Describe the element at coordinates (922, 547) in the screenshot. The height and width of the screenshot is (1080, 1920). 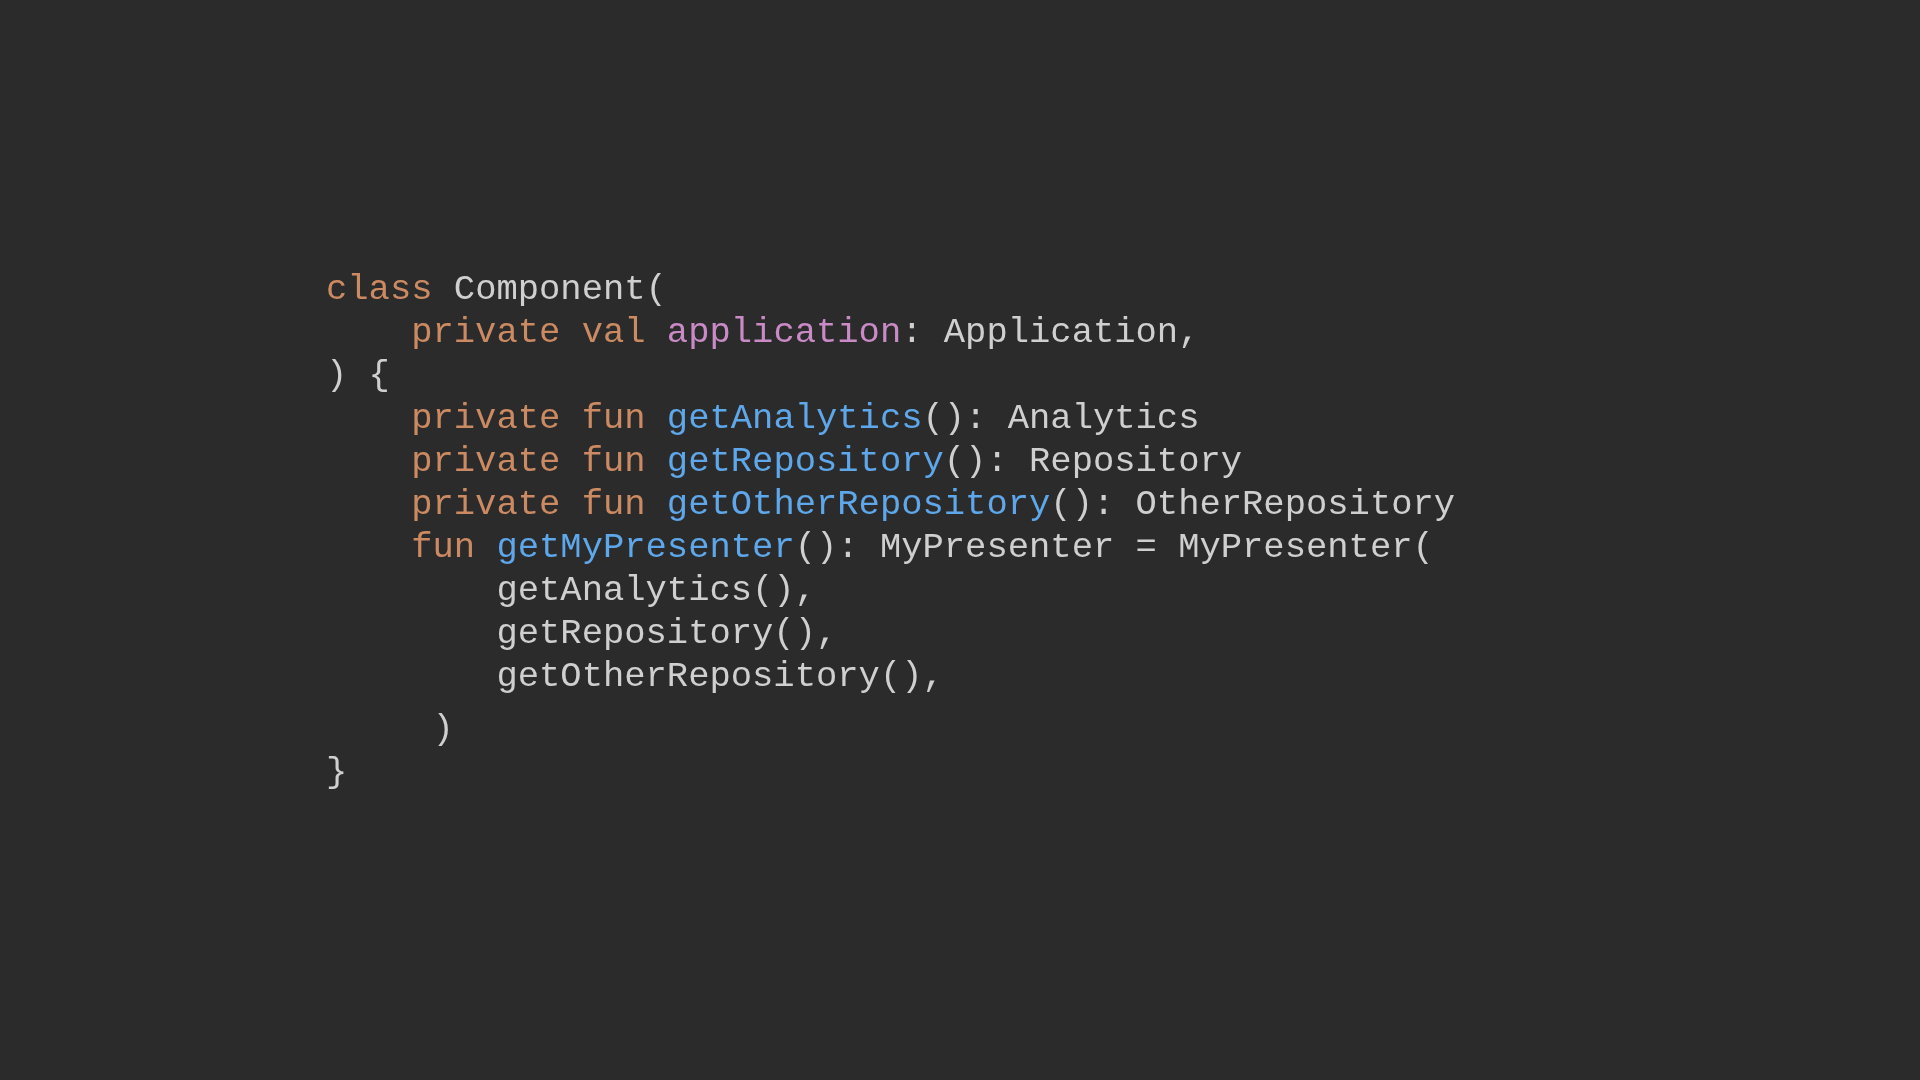
I see `code-line: fun getMyPresenter(): MyPresenter = MyPresenter(` at that location.